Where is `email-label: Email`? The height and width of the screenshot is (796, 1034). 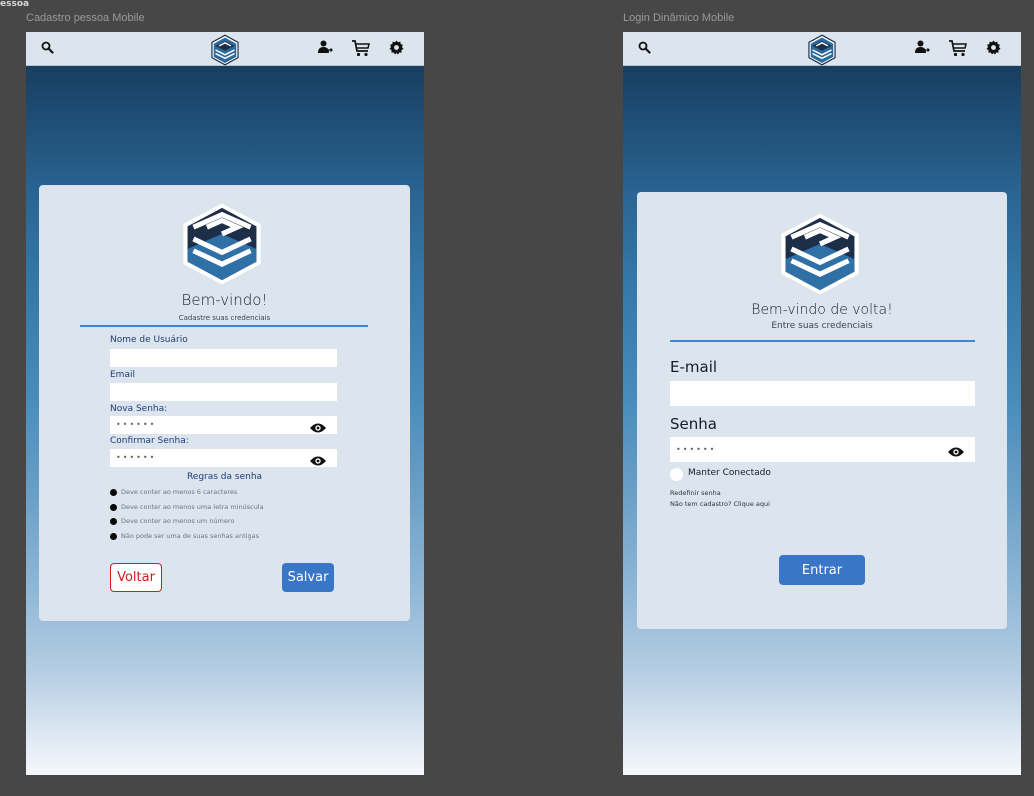 email-label: Email is located at coordinates (122, 375).